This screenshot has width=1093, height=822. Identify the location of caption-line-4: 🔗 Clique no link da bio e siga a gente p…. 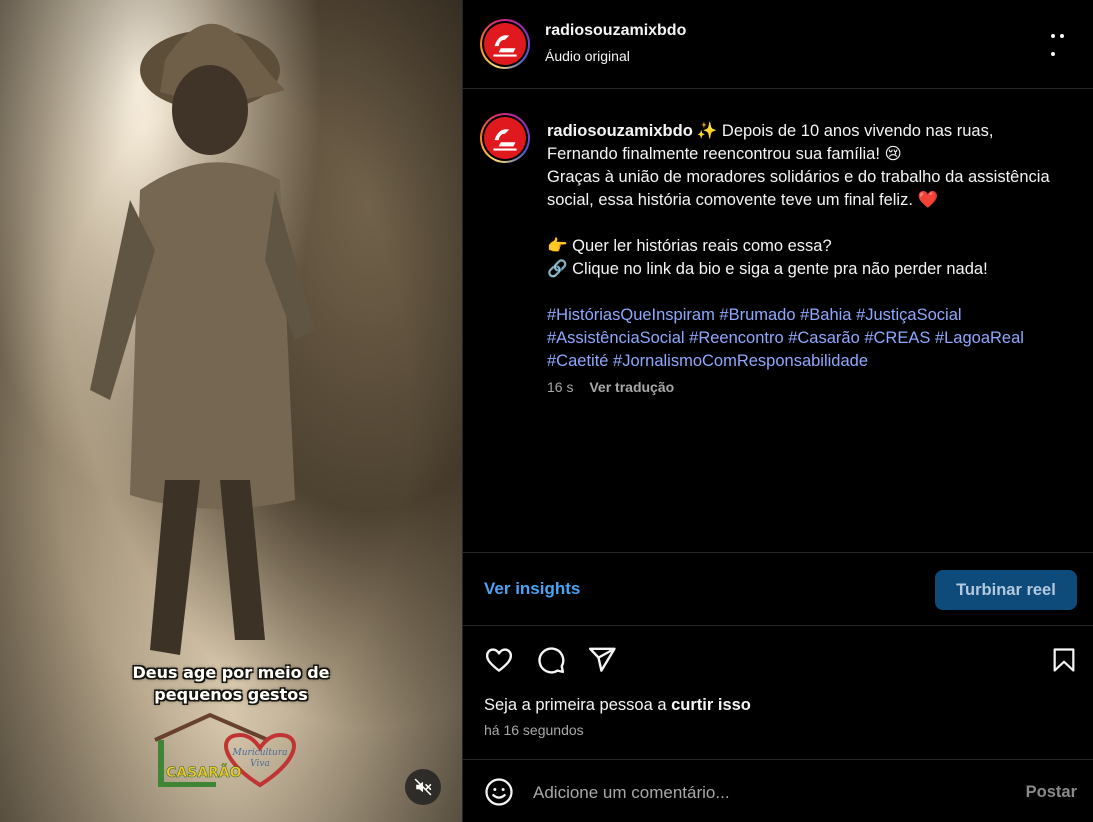
(767, 269).